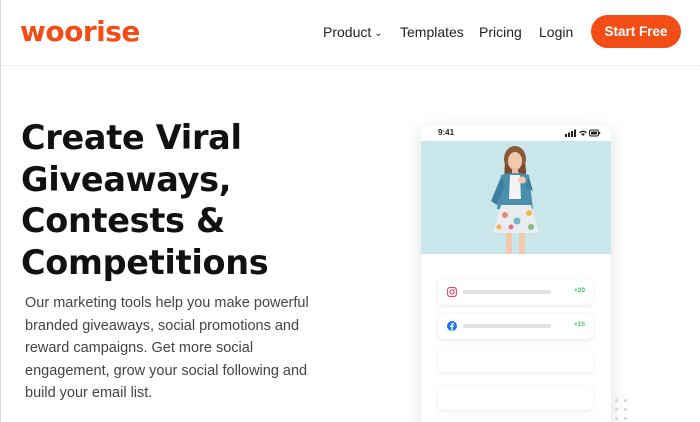 The image size is (700, 422). What do you see at coordinates (579, 324) in the screenshot?
I see `task-points: +15` at bounding box center [579, 324].